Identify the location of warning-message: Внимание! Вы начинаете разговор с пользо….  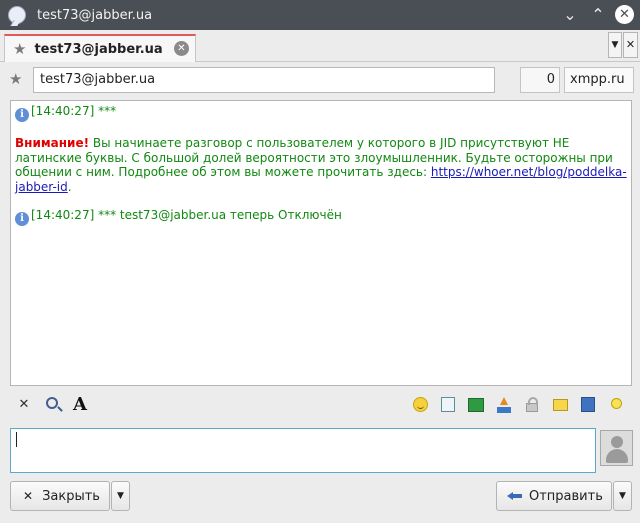
(321, 165).